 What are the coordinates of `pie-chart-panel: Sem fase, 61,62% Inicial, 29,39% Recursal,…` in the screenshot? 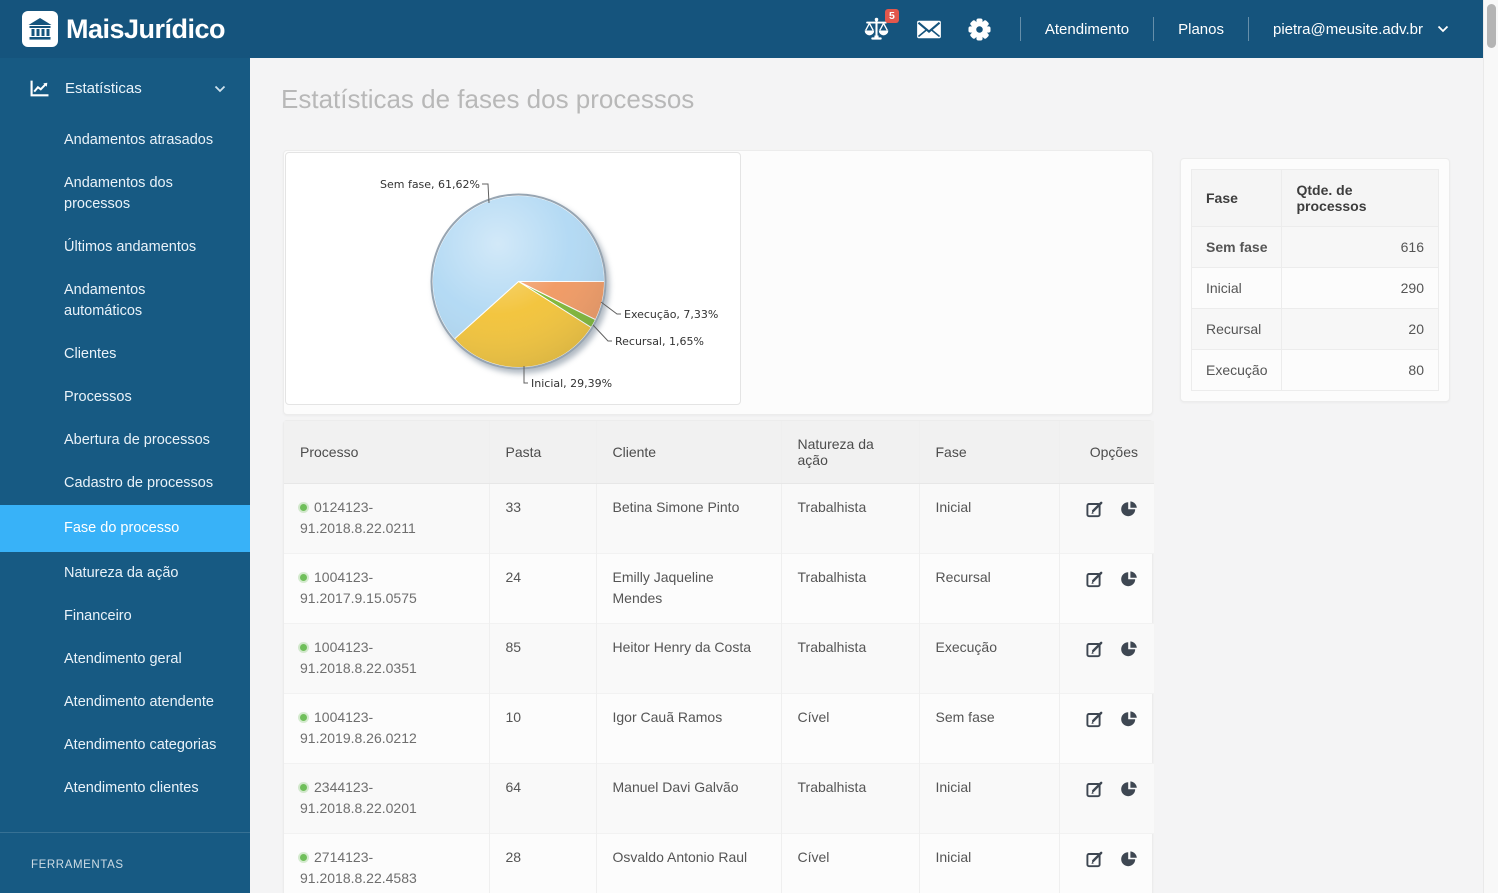 It's located at (513, 278).